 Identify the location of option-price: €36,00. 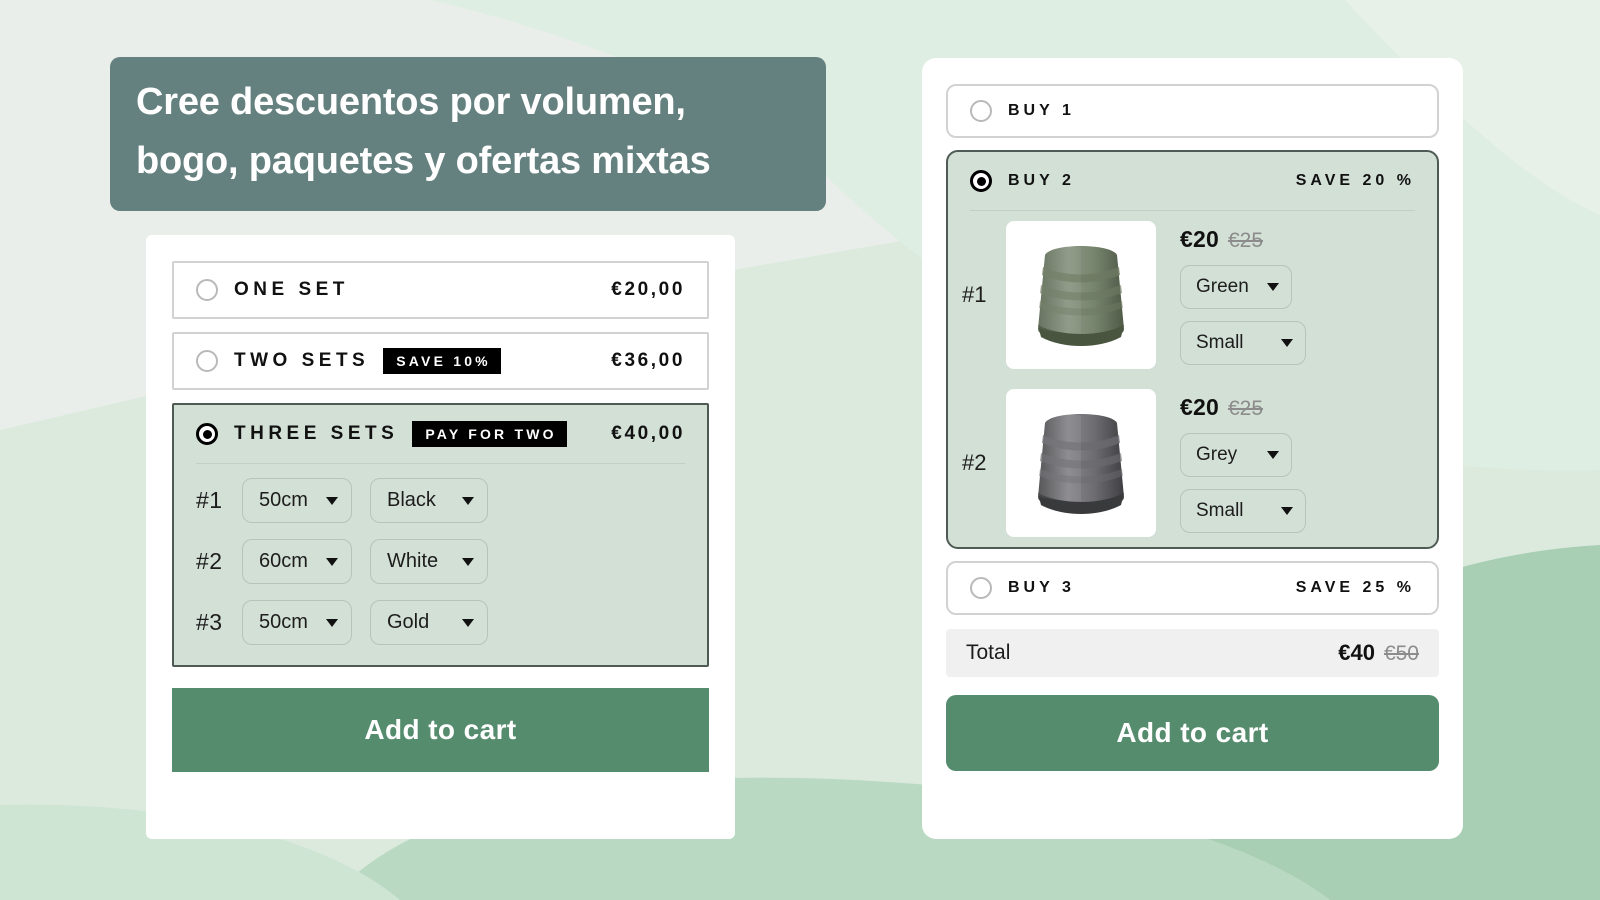
(648, 360).